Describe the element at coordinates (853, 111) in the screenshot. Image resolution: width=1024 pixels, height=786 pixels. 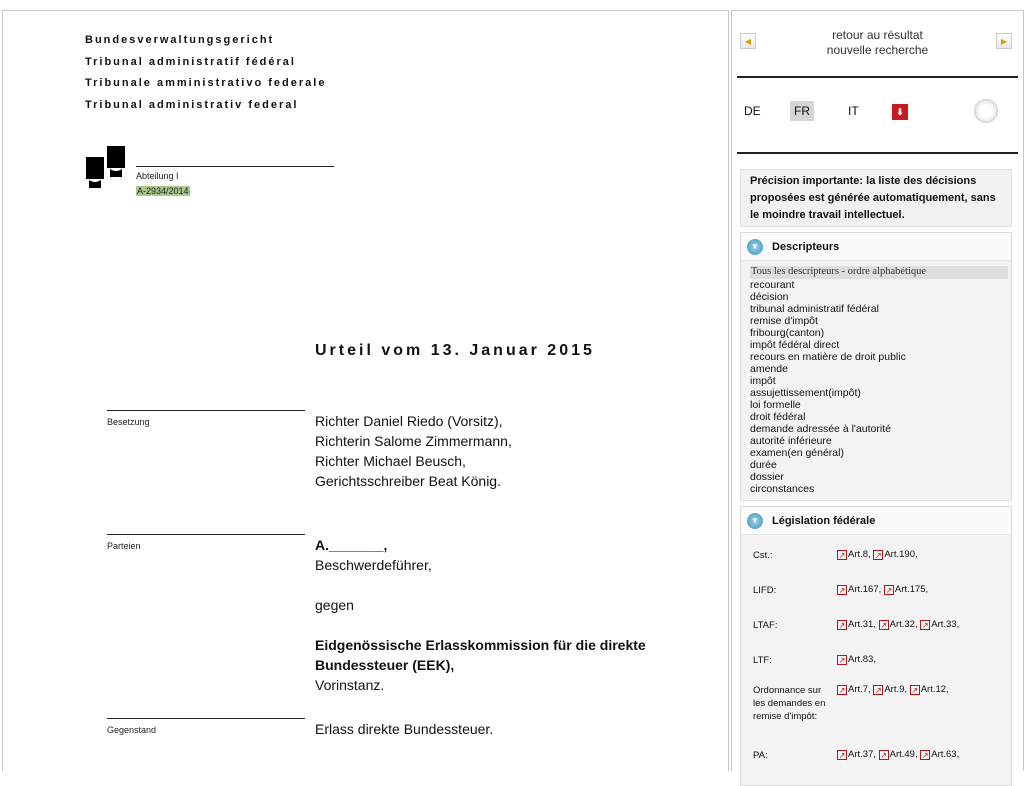
I see `lang-it-link: IT` at that location.